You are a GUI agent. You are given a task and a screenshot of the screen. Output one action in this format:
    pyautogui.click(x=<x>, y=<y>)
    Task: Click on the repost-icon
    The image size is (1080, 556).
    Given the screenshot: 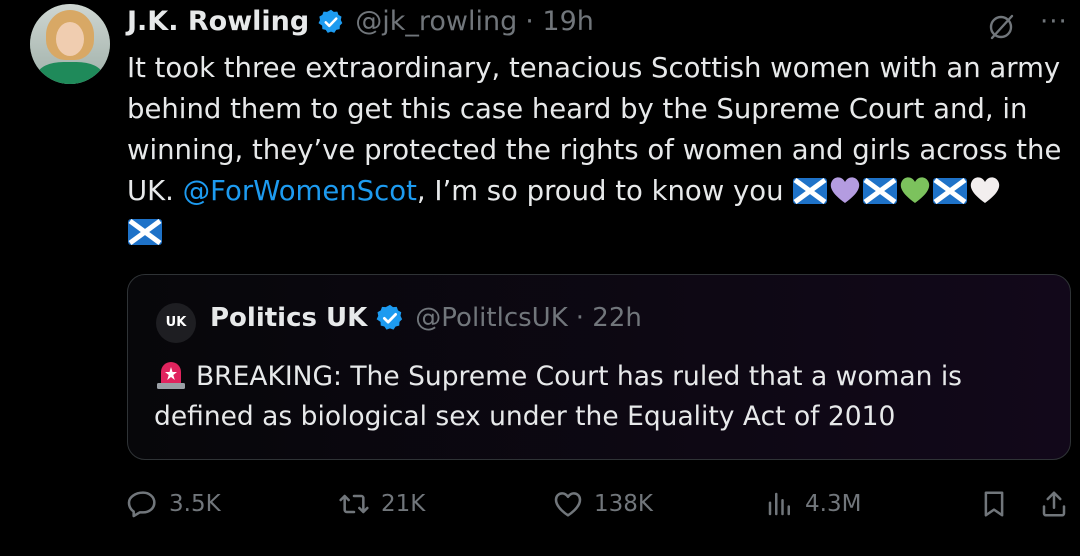 What is the action you would take?
    pyautogui.click(x=354, y=504)
    